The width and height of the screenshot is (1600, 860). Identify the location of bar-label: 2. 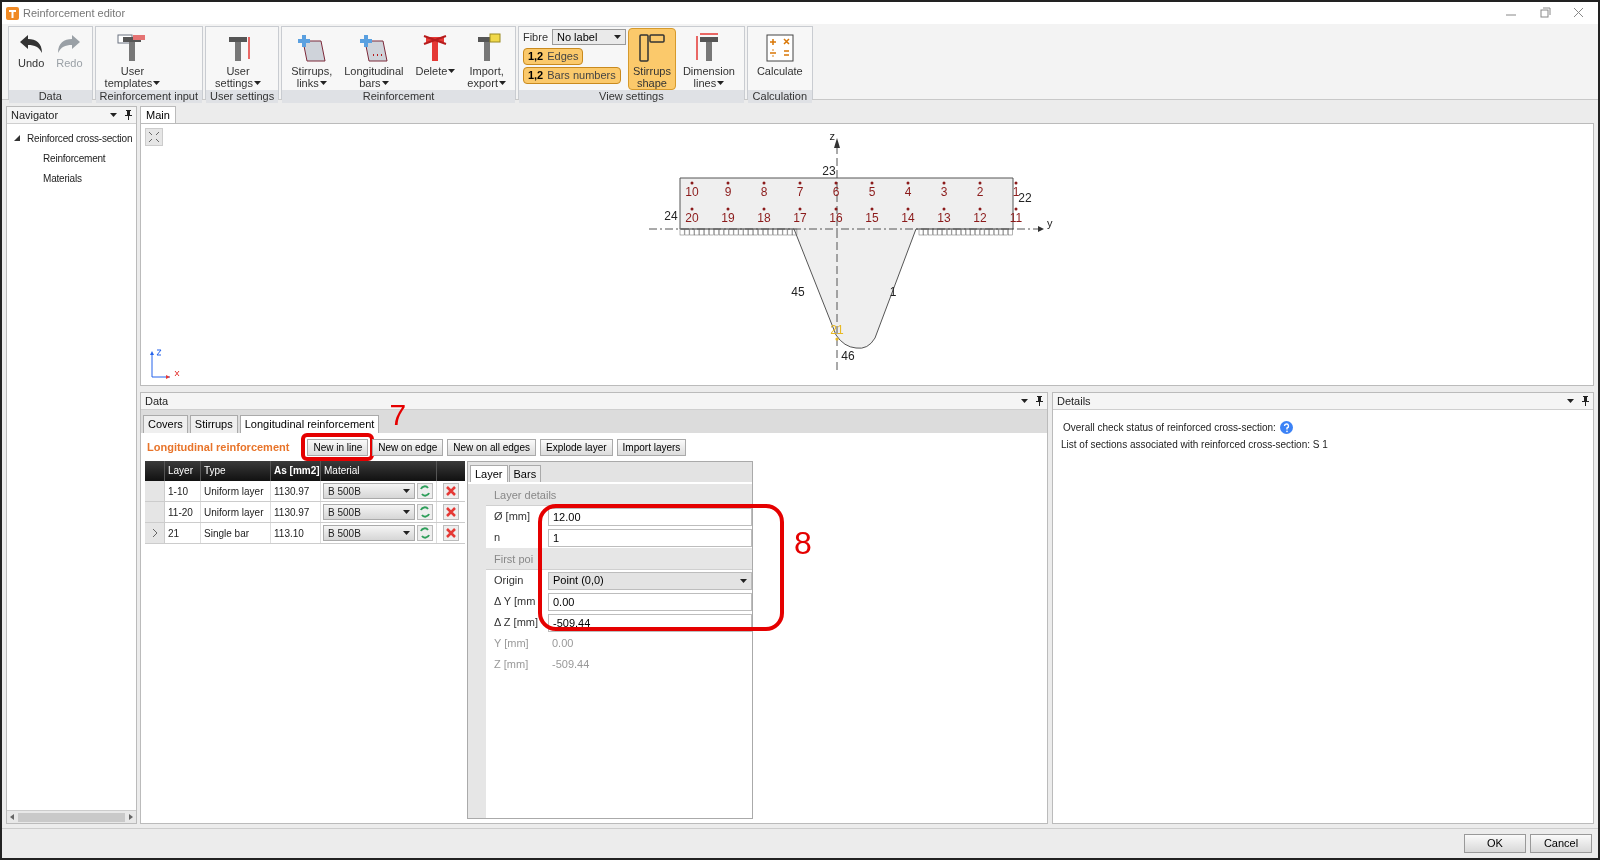
(980, 190).